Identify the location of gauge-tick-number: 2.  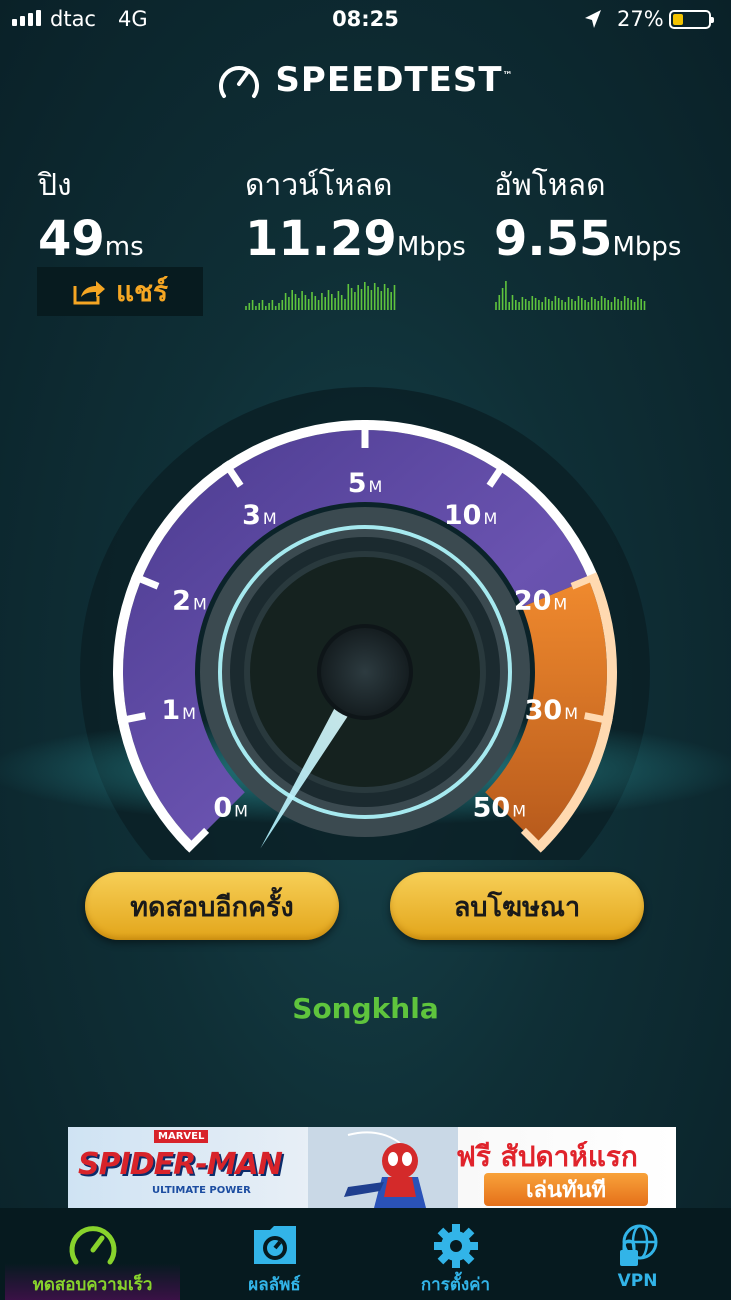
(181, 600).